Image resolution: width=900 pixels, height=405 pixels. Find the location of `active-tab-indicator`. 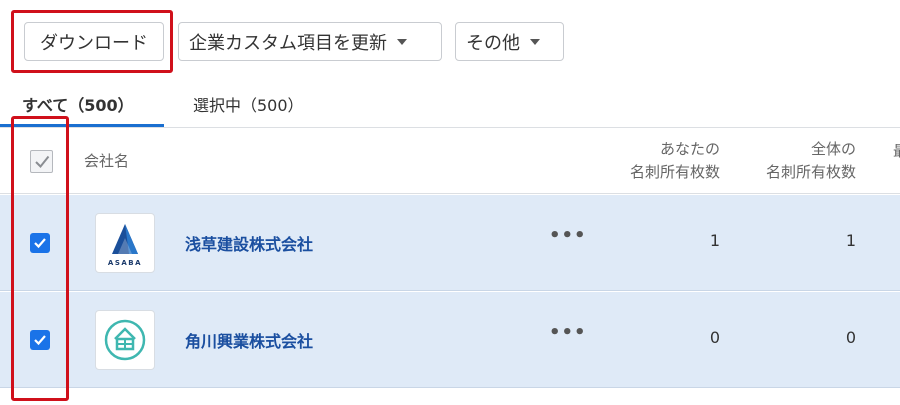

active-tab-indicator is located at coordinates (82, 125).